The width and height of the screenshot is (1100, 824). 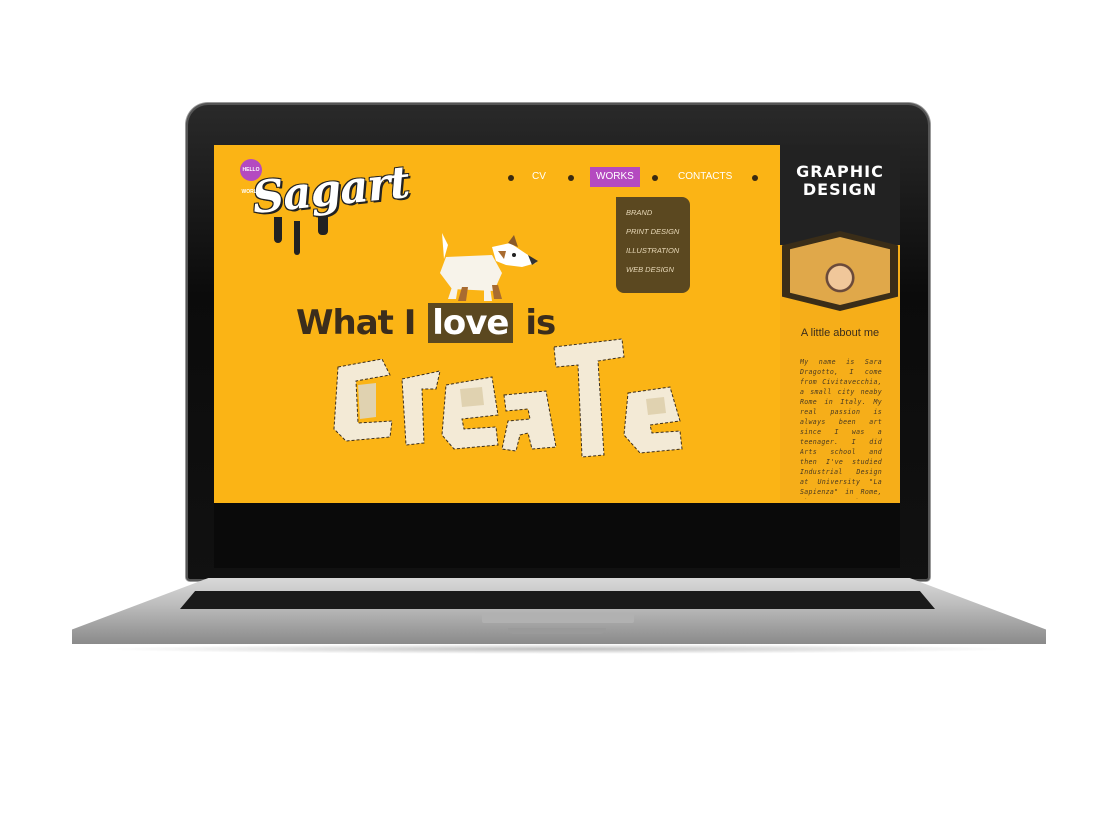 I want to click on screen-bezel-bottom, so click(x=557, y=535).